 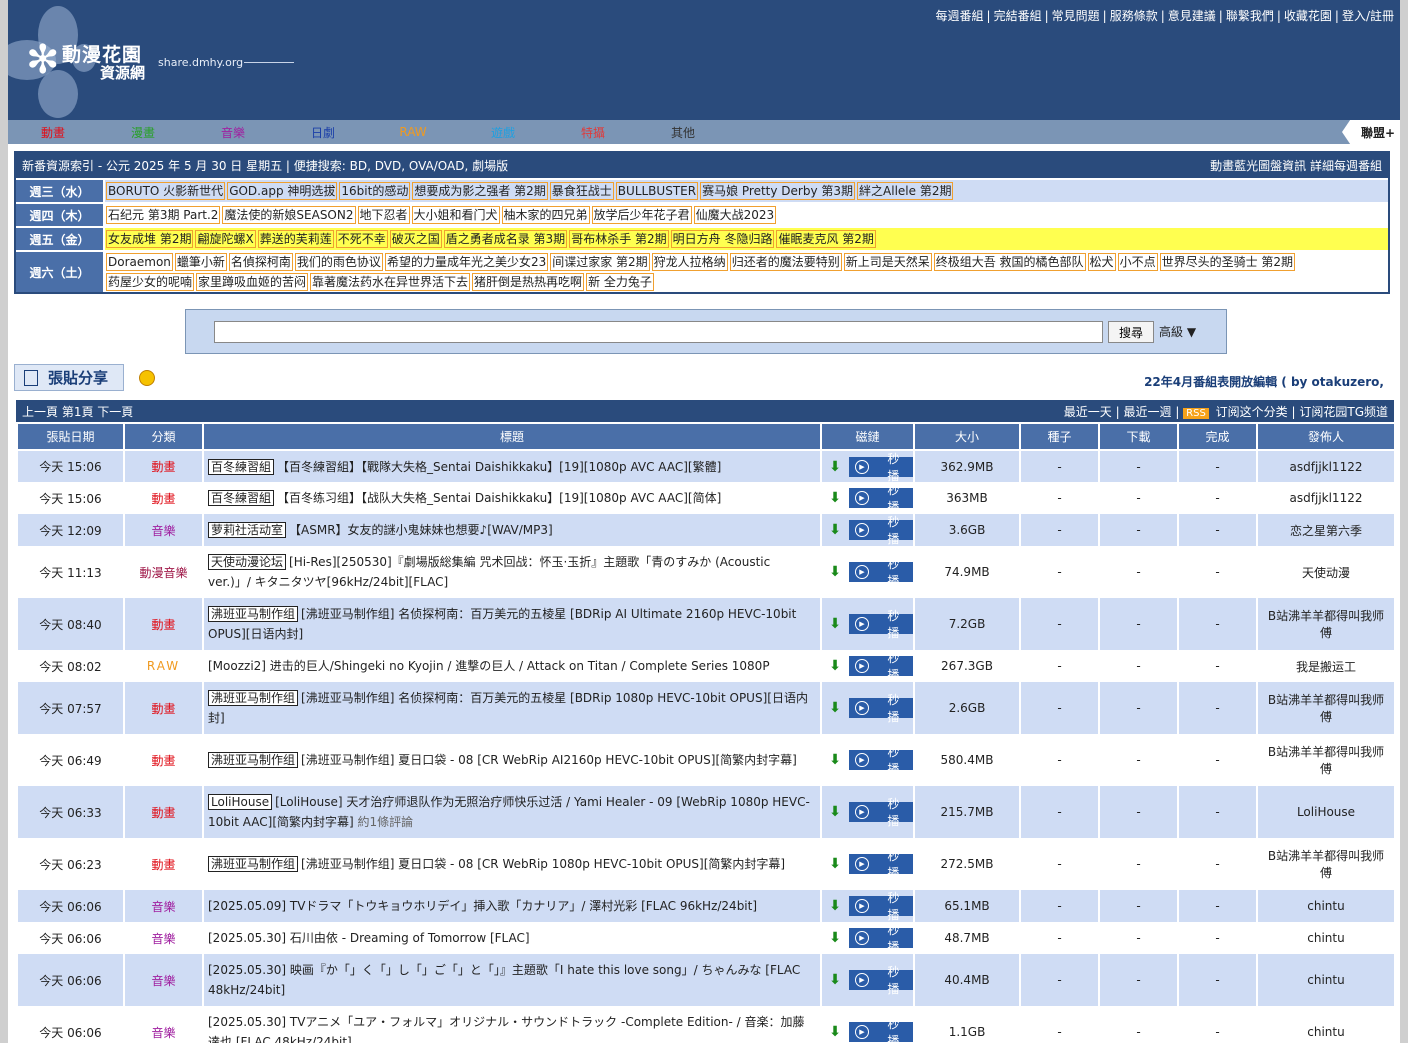 I want to click on series-link: 暴食狂战士, so click(x=581, y=191).